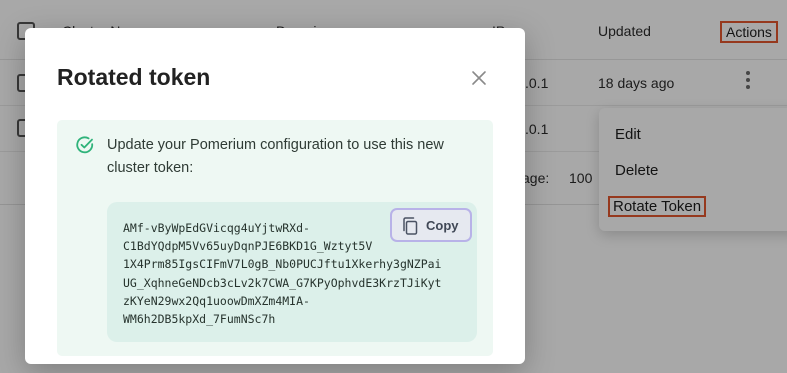 This screenshot has height=373, width=787. Describe the element at coordinates (85, 145) in the screenshot. I see `check-circle-icon` at that location.